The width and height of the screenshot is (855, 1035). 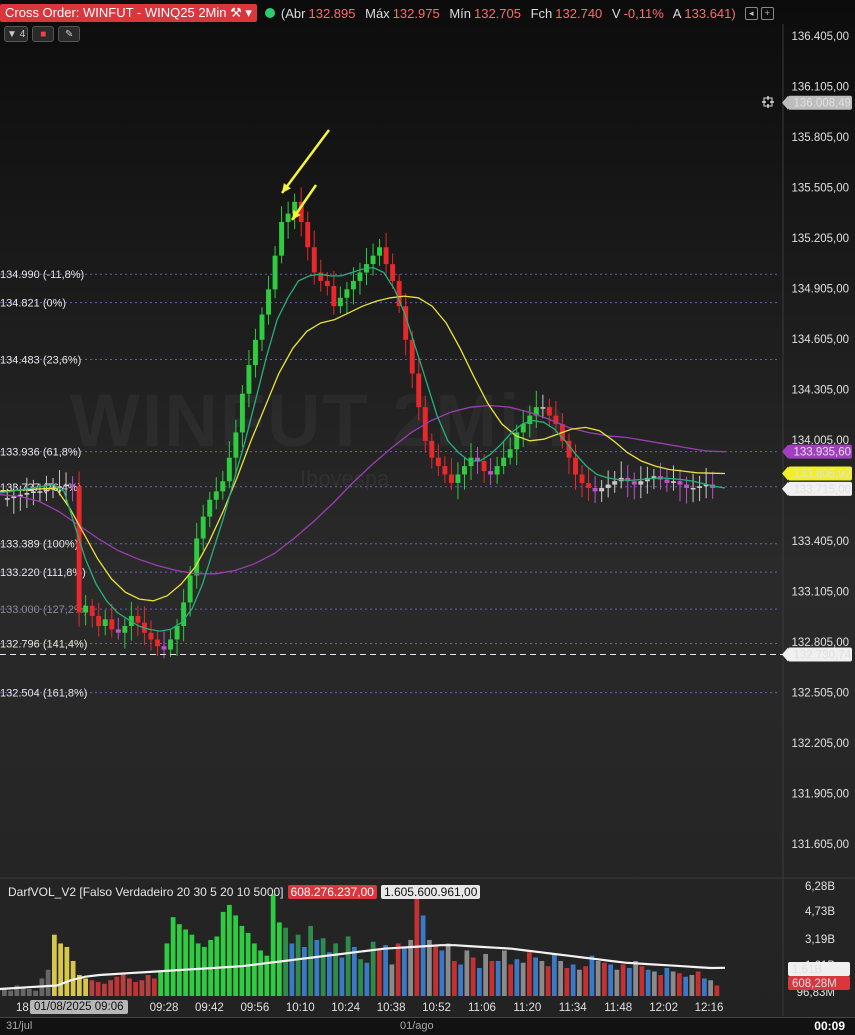 I want to click on price-tag-label: 132.730,74, so click(x=822, y=656).